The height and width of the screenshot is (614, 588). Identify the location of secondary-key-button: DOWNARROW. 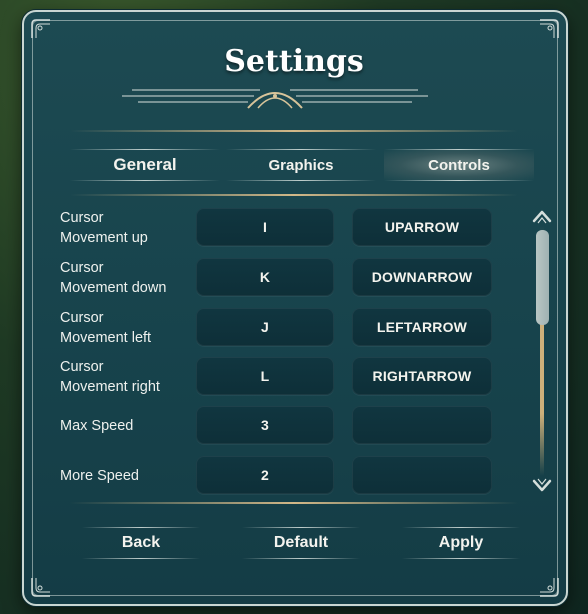
(422, 277).